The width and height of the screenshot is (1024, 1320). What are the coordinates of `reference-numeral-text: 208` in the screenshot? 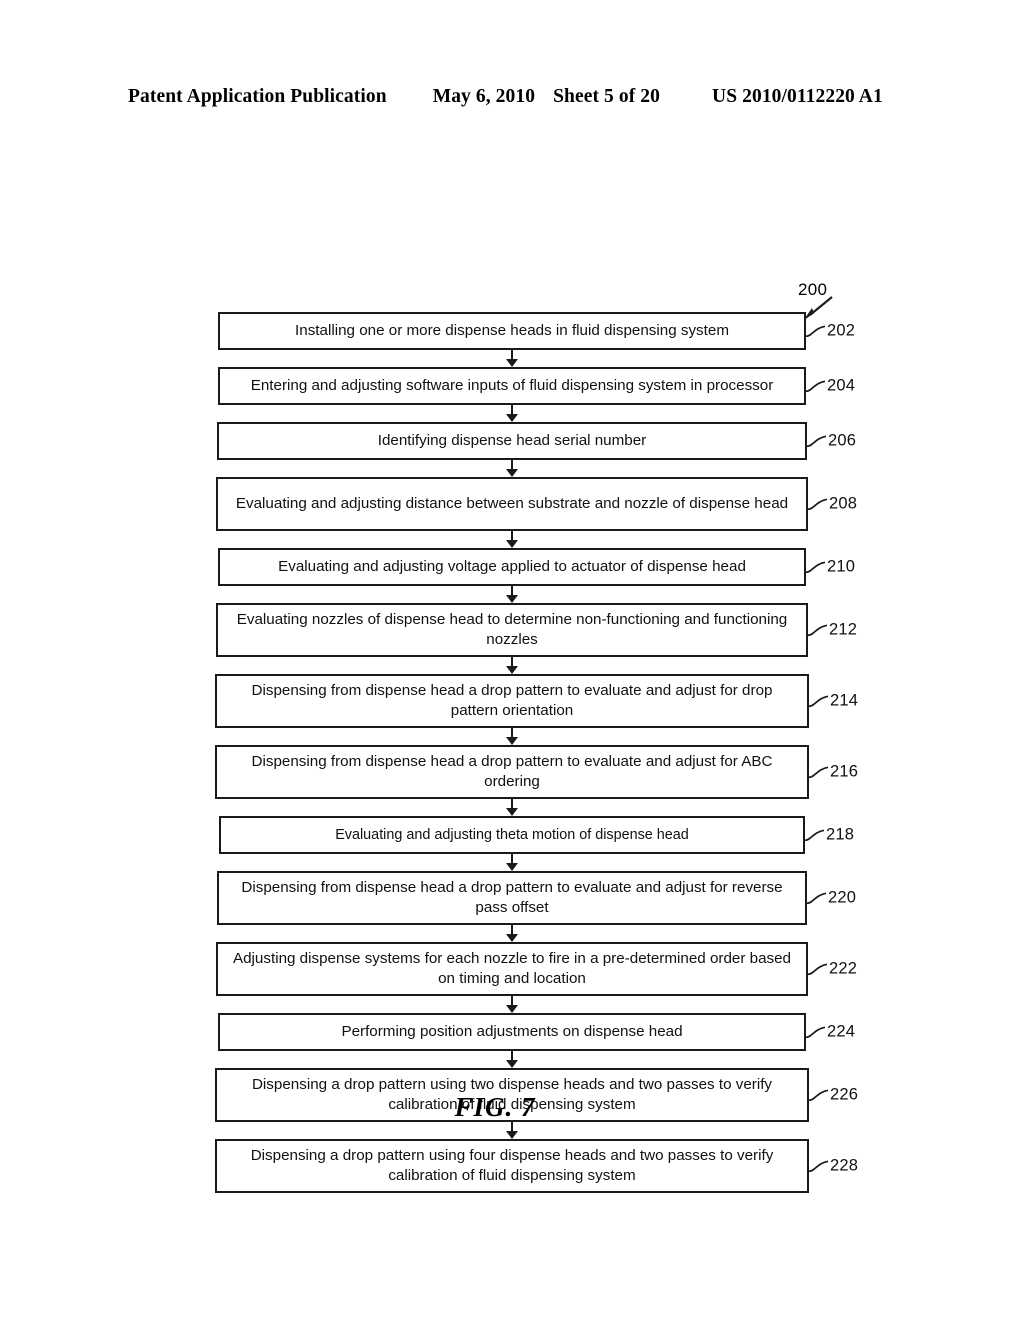 It's located at (843, 503).